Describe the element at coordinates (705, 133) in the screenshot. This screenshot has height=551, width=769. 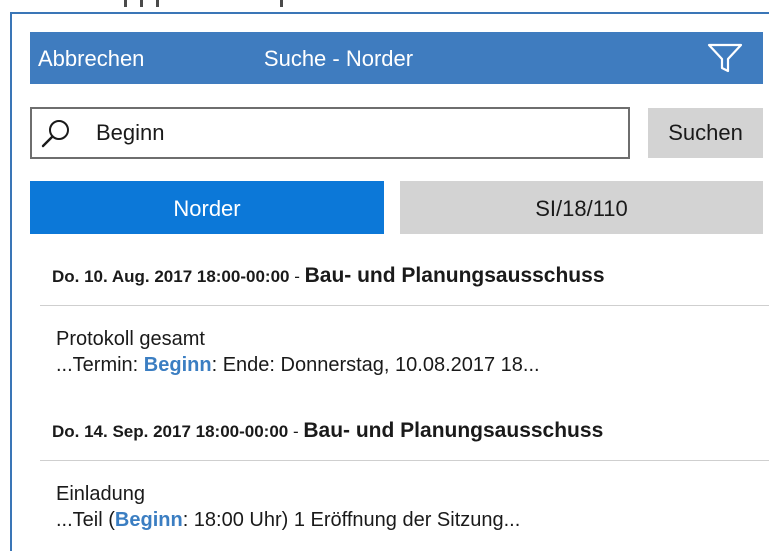
I see `search-button: Suchen` at that location.